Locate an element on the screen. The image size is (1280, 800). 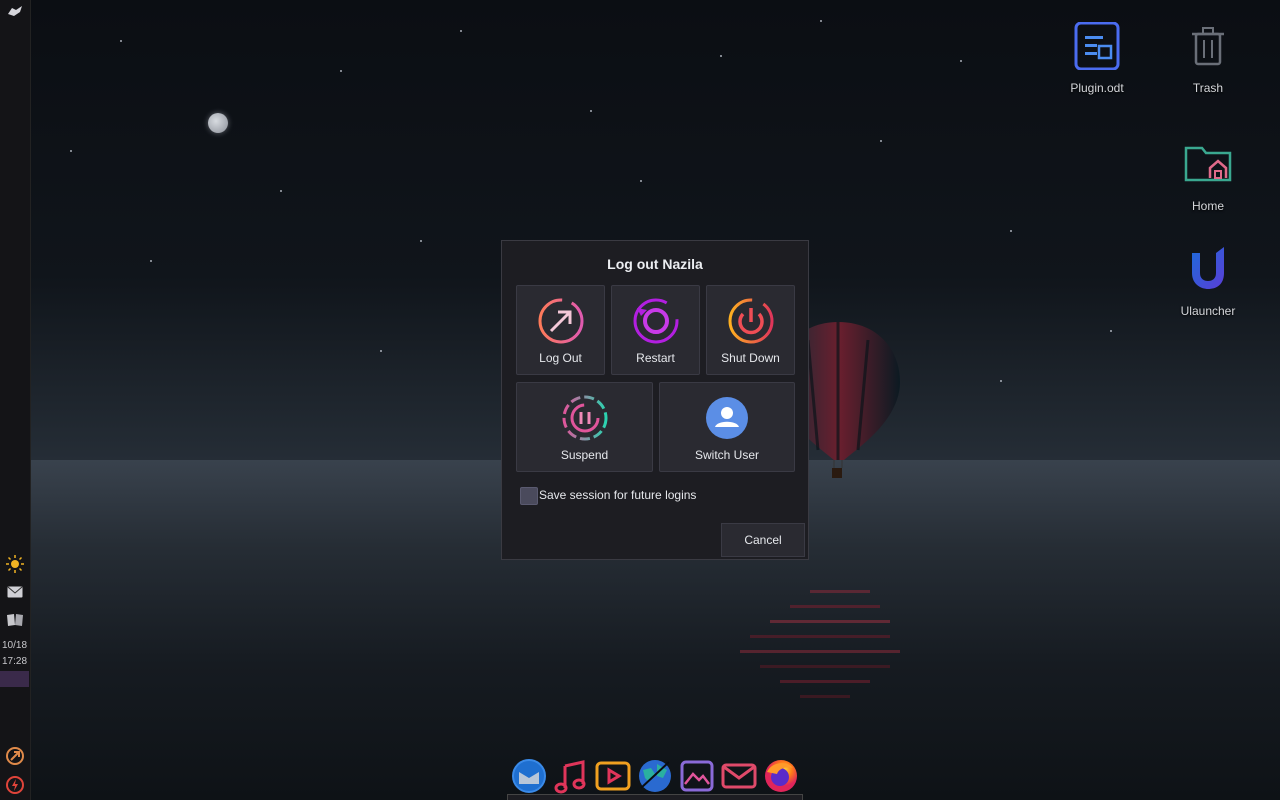
mail-icon is located at coordinates (15, 592).